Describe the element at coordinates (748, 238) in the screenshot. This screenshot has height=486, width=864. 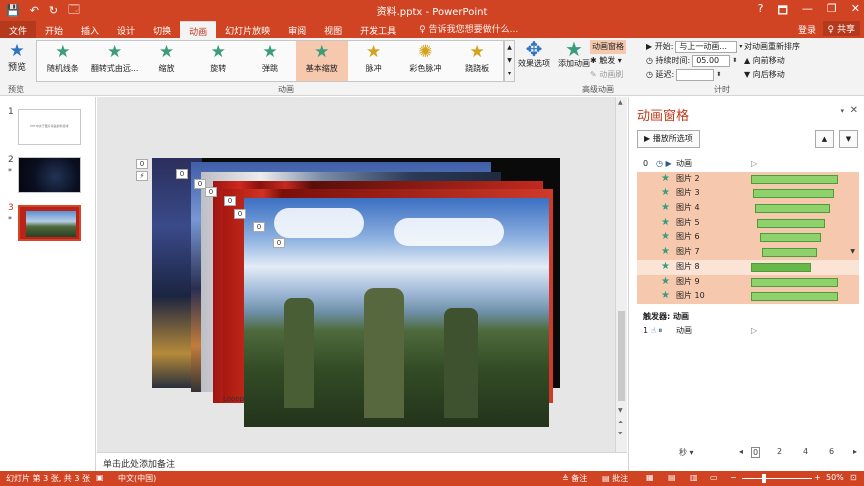
I see `anim-row-5: ★ 图片 6` at that location.